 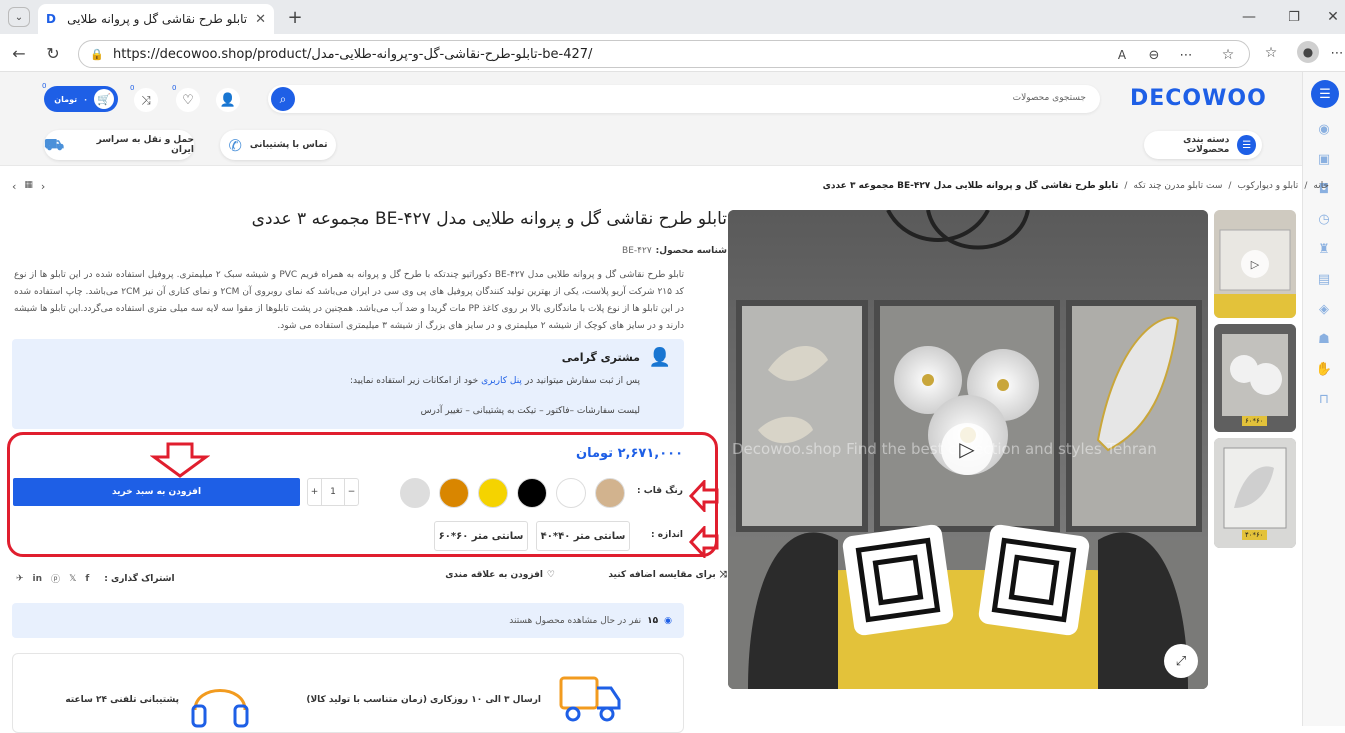 What do you see at coordinates (72, 579) in the screenshot?
I see `x-icon: 𝕏` at bounding box center [72, 579].